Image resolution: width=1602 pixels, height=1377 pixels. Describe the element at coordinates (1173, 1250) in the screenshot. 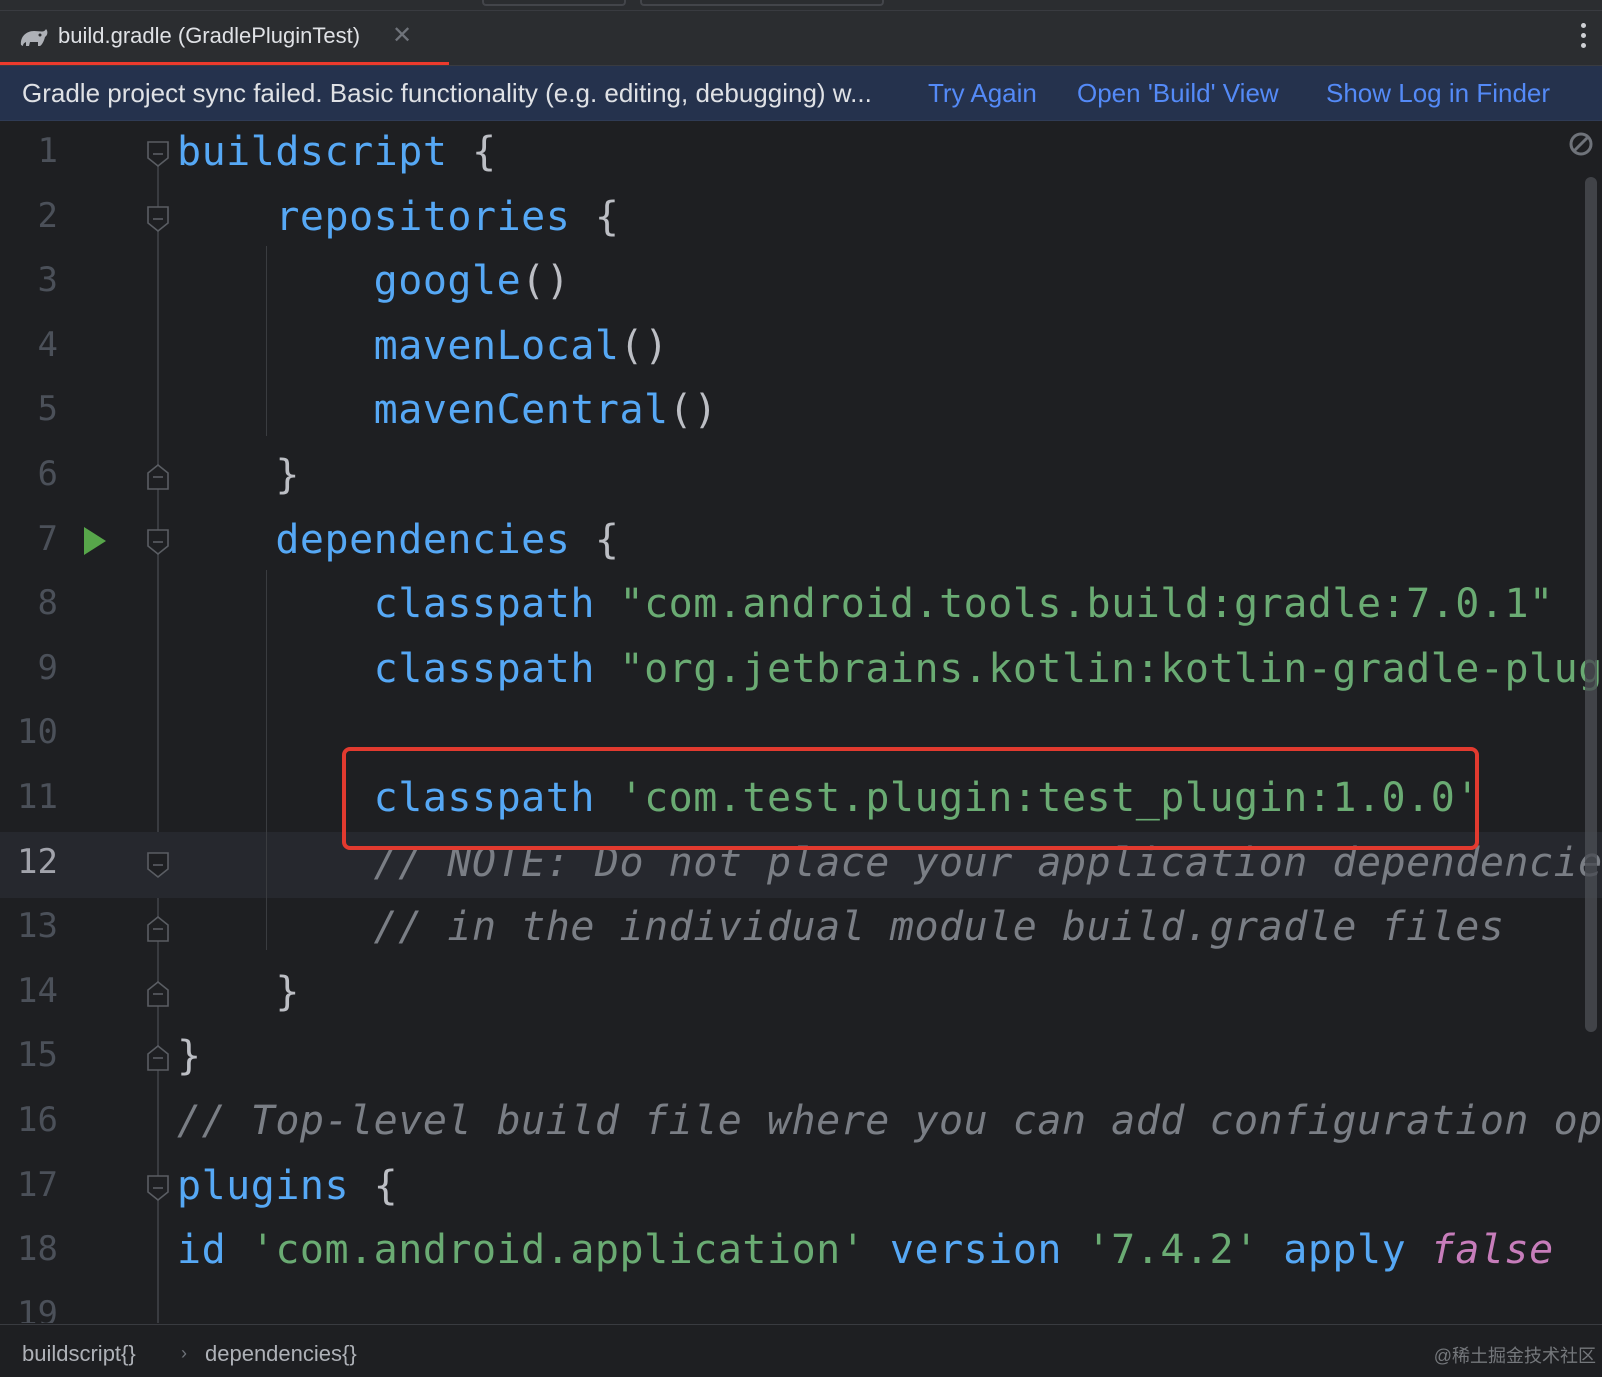

I see `code-token: '7.4.2'` at that location.